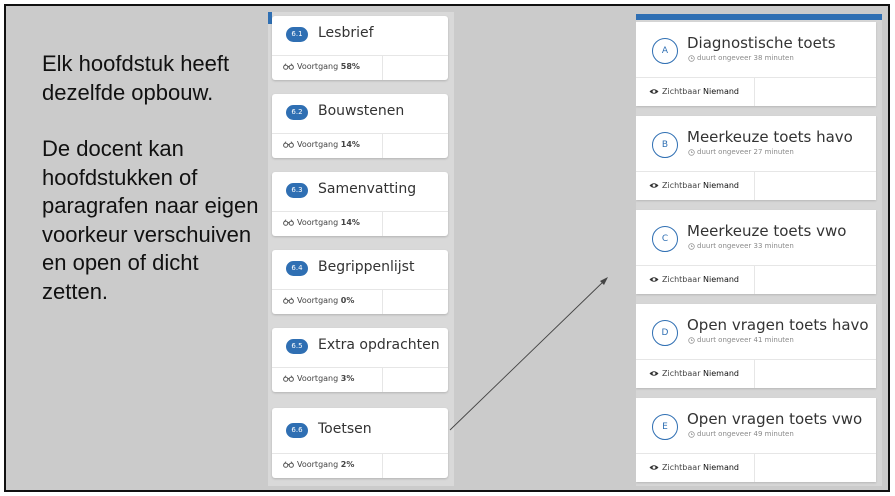 This screenshot has width=895, height=496. What do you see at coordinates (774, 419) in the screenshot?
I see `test-title: Open vragen toets vwo` at bounding box center [774, 419].